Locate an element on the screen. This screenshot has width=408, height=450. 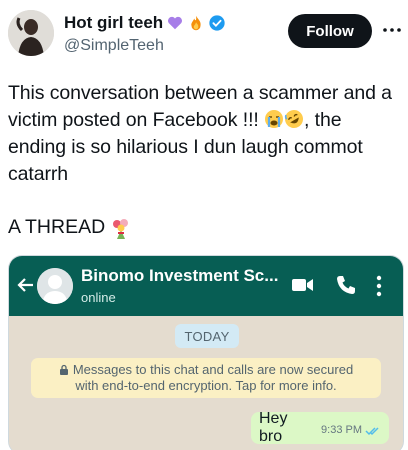
tweet-line: victim posted on Facebook !!! , the is located at coordinates (206, 120).